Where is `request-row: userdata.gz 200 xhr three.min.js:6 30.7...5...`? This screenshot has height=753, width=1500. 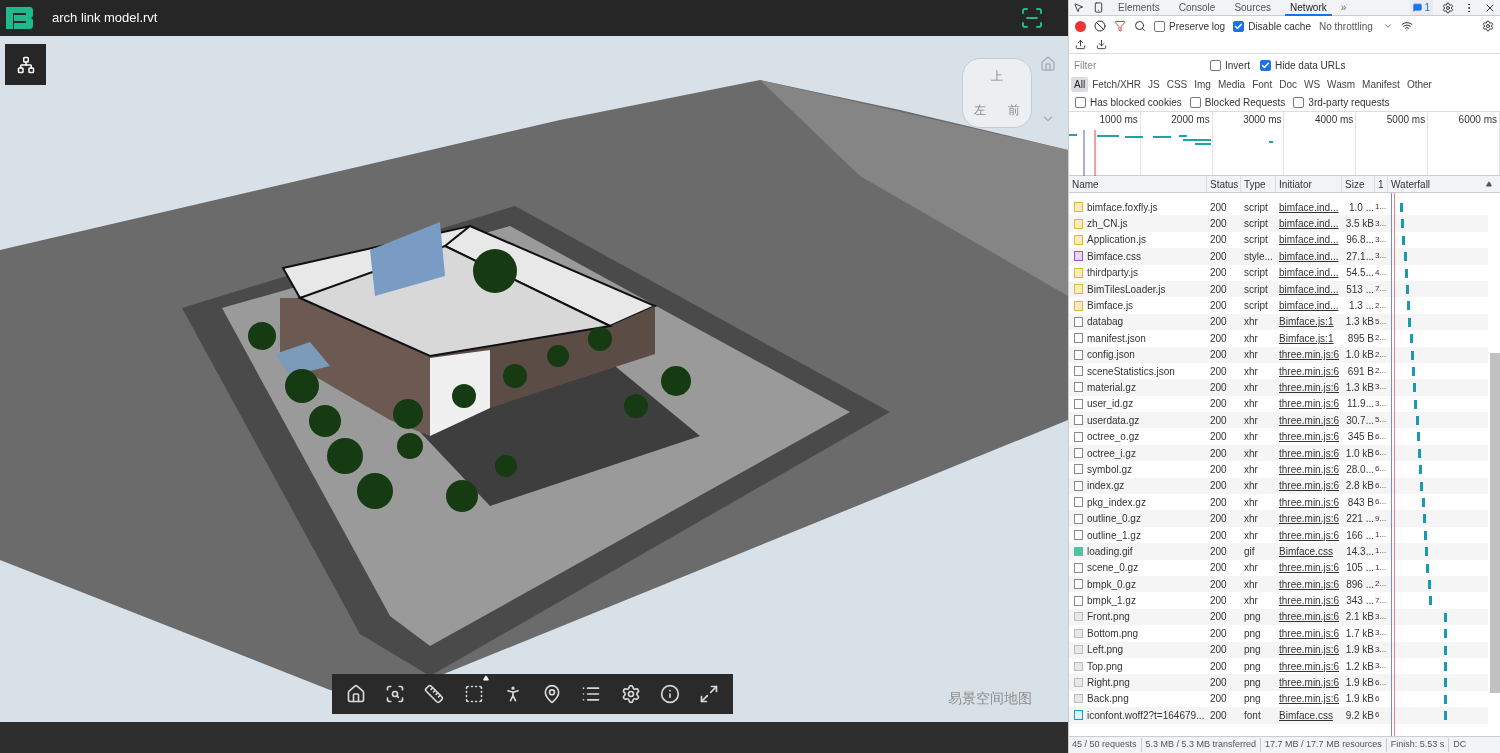 request-row: userdata.gz 200 xhr three.min.js:6 30.7...5... is located at coordinates (1278, 420).